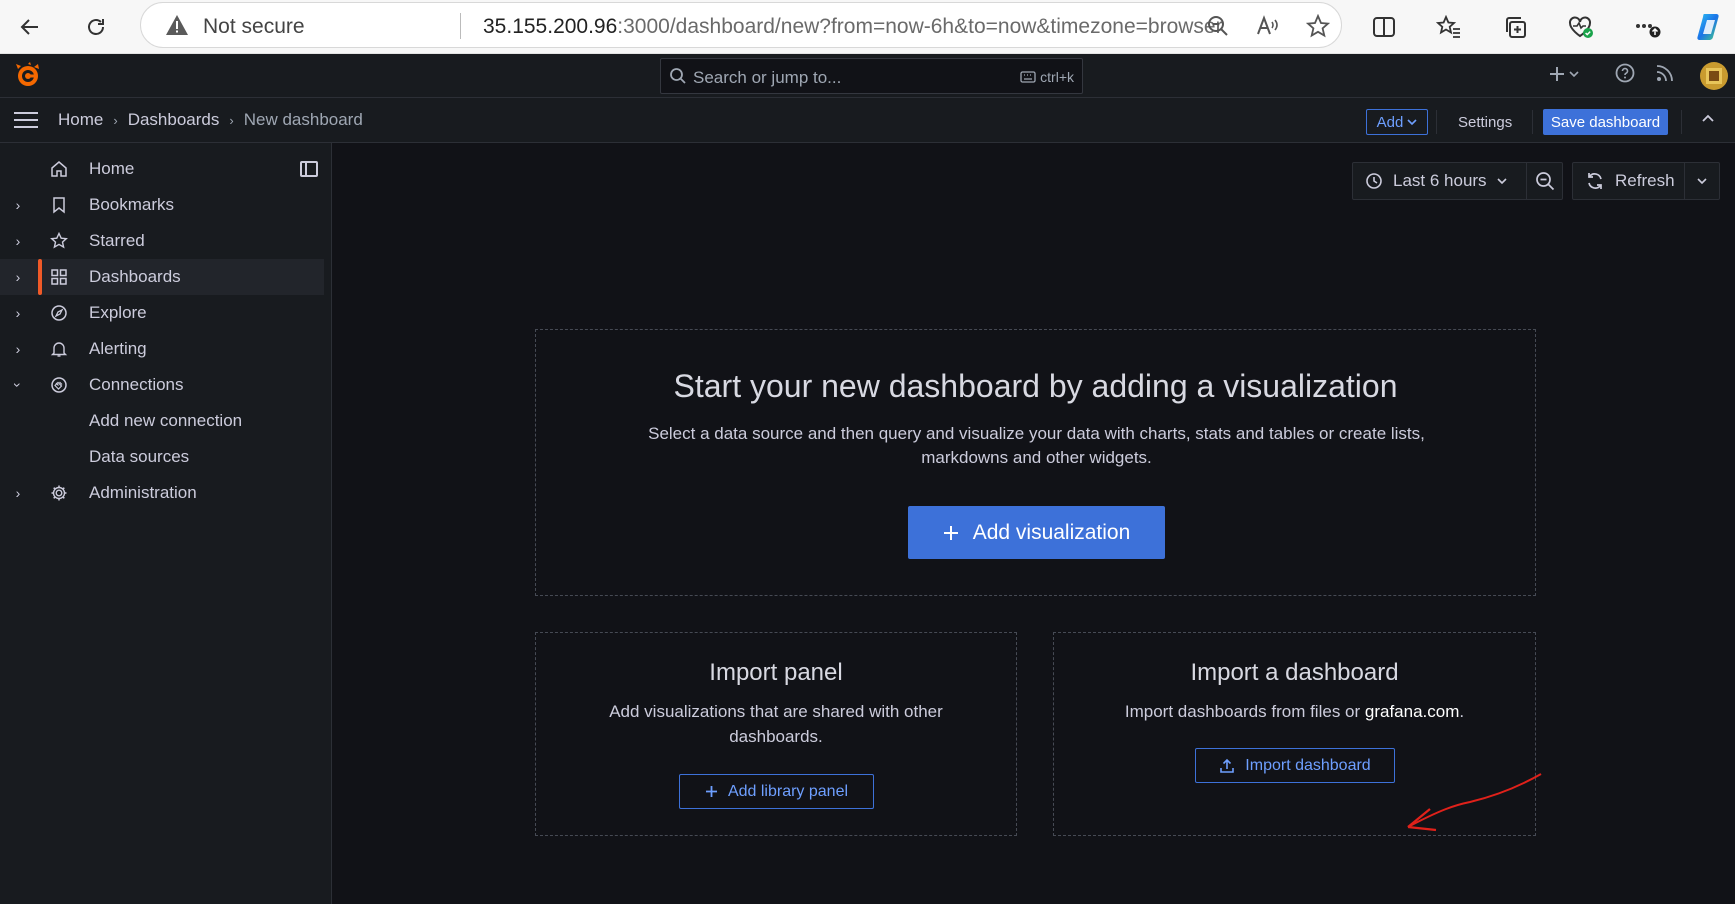 Image resolution: width=1735 pixels, height=904 pixels. What do you see at coordinates (59, 313) in the screenshot?
I see `compass-icon` at bounding box center [59, 313].